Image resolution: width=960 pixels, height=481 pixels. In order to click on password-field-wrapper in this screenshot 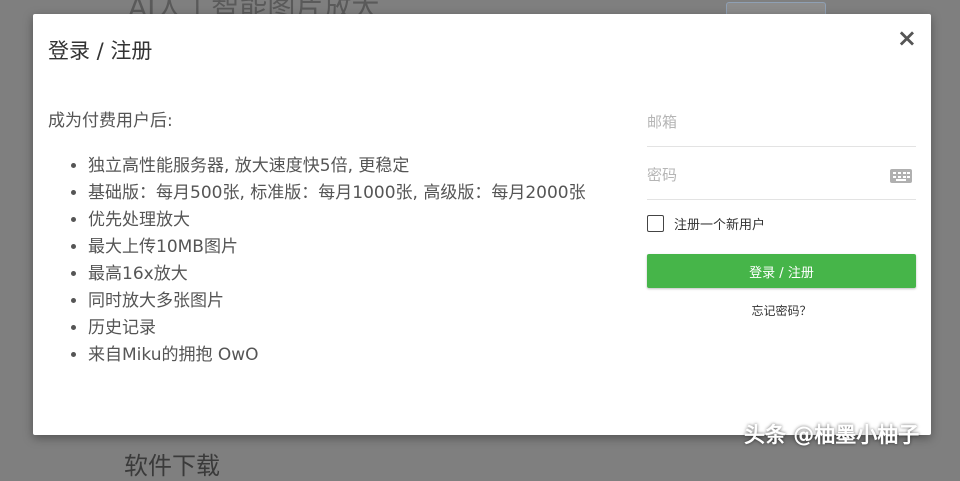, I will do `click(781, 180)`.